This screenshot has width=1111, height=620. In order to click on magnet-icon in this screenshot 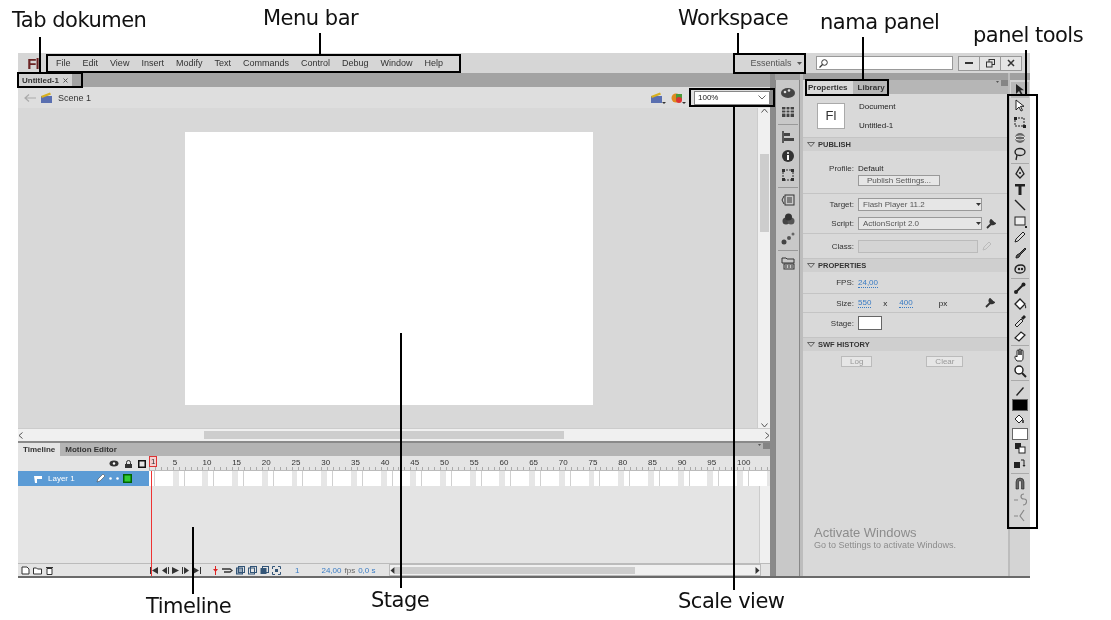, I will do `click(1020, 483)`.